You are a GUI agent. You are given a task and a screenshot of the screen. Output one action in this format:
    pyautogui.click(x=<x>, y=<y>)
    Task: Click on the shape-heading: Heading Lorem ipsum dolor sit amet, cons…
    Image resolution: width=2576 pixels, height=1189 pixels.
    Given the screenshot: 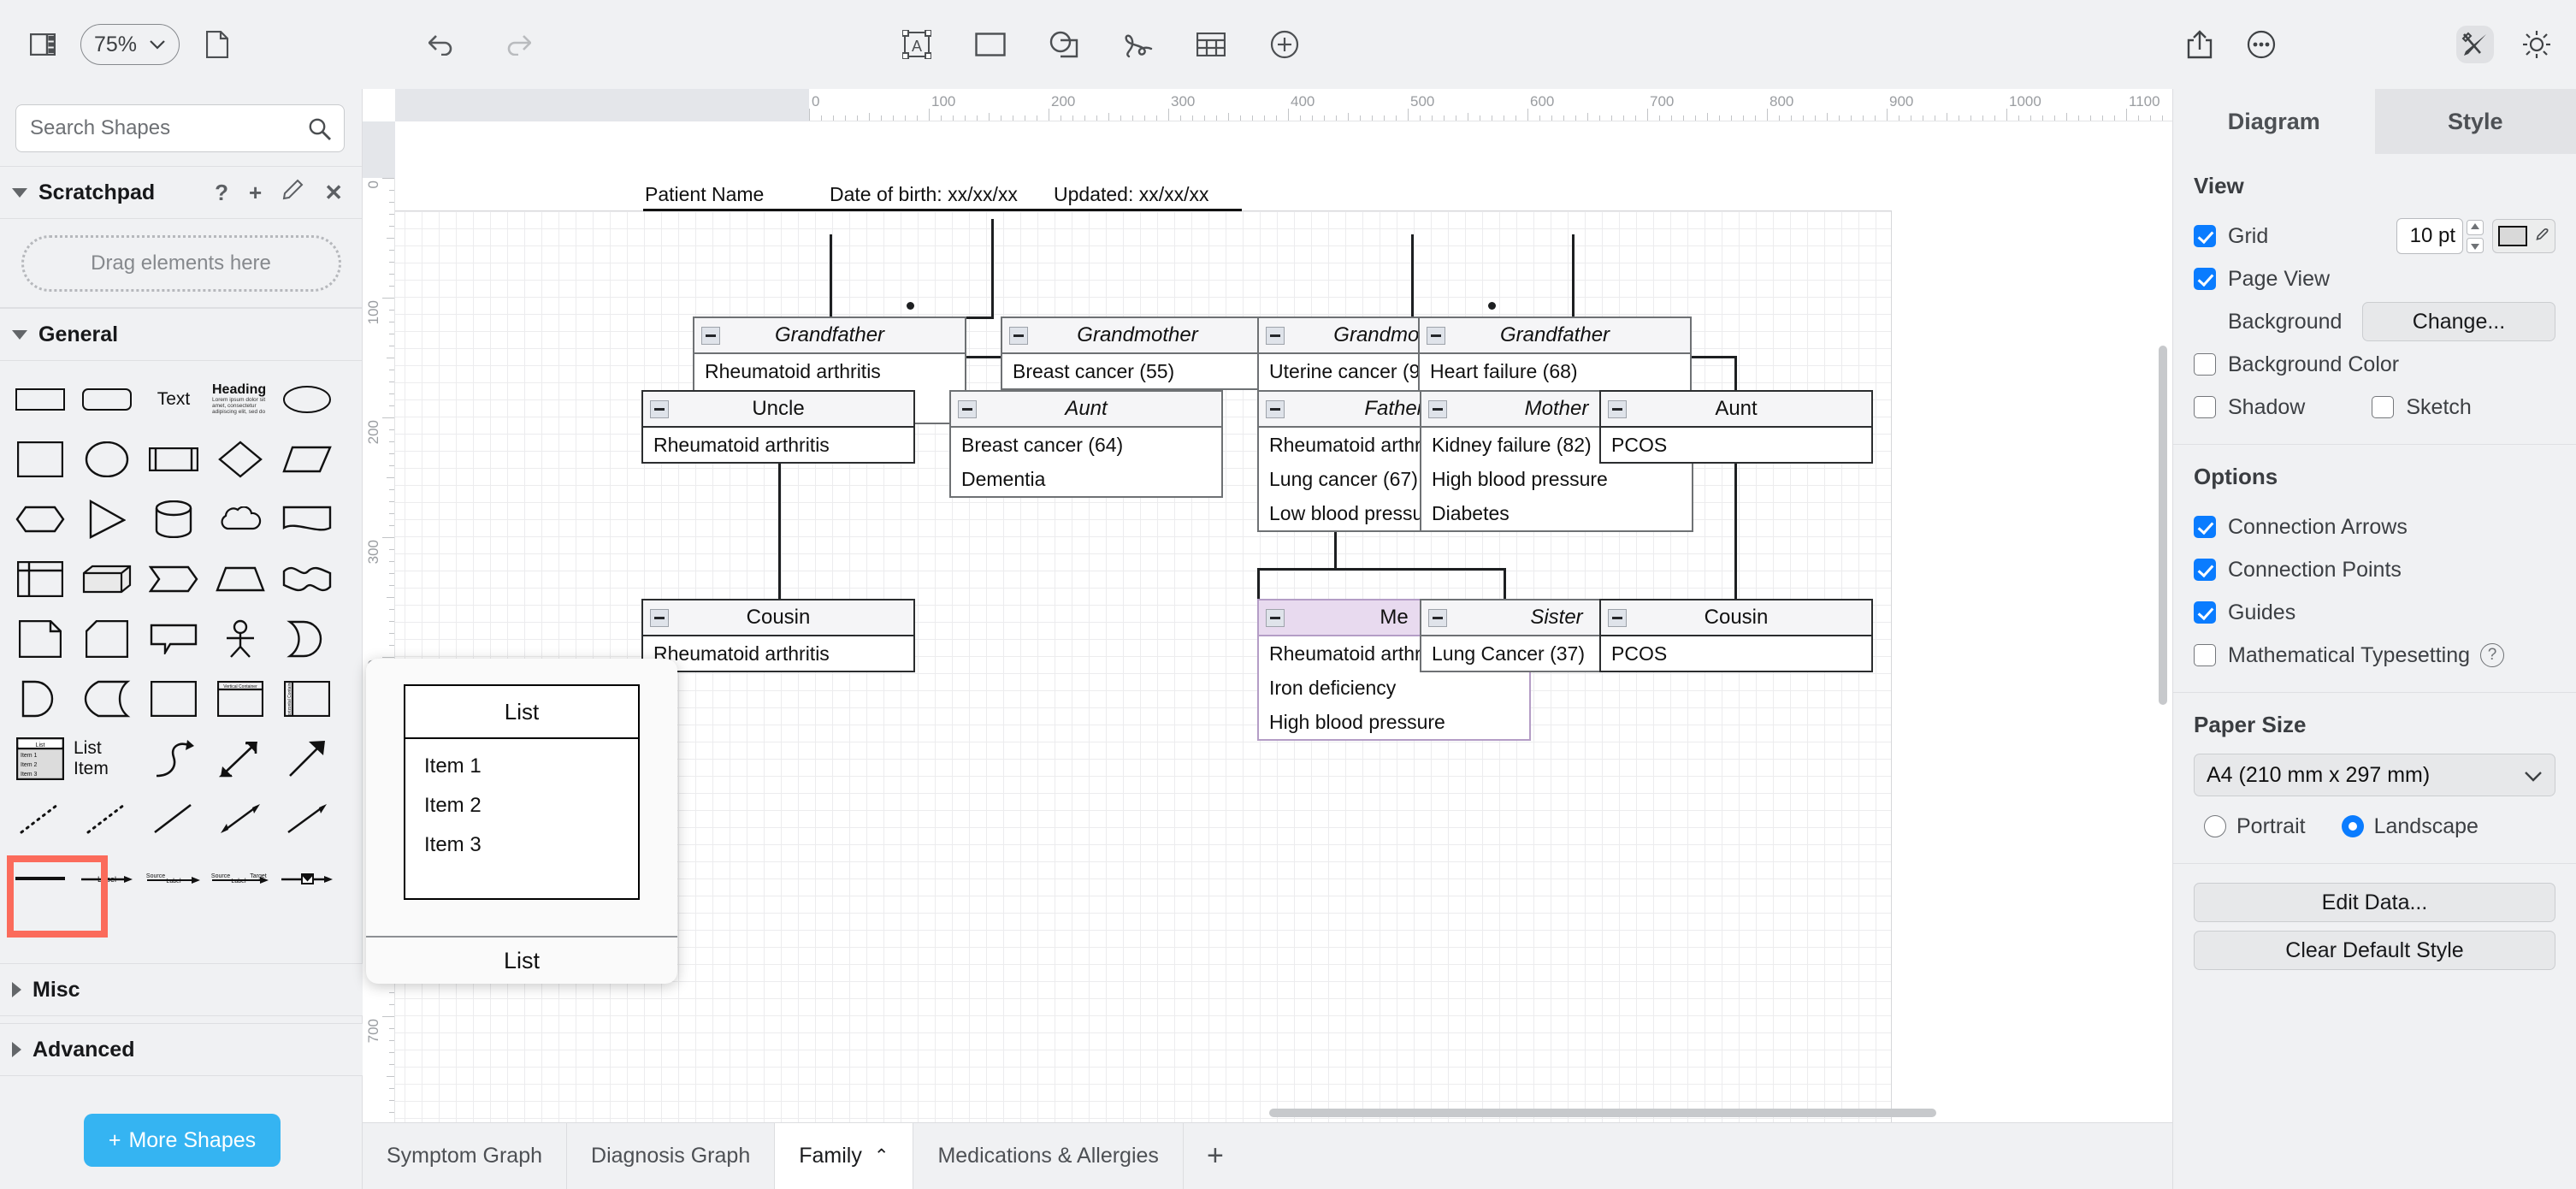 What is the action you would take?
    pyautogui.click(x=240, y=399)
    